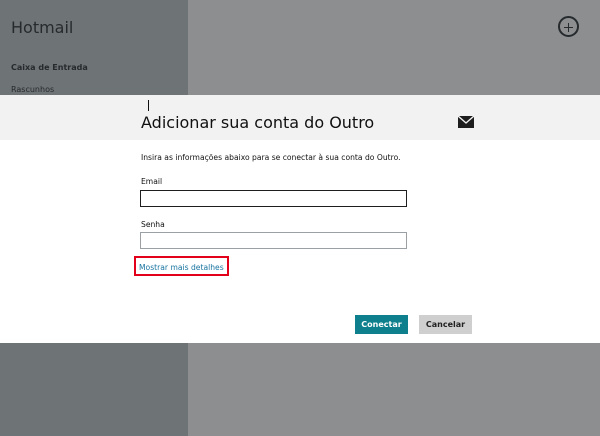  I want to click on sidebar-item-drafts: Rascunhos, so click(32, 89).